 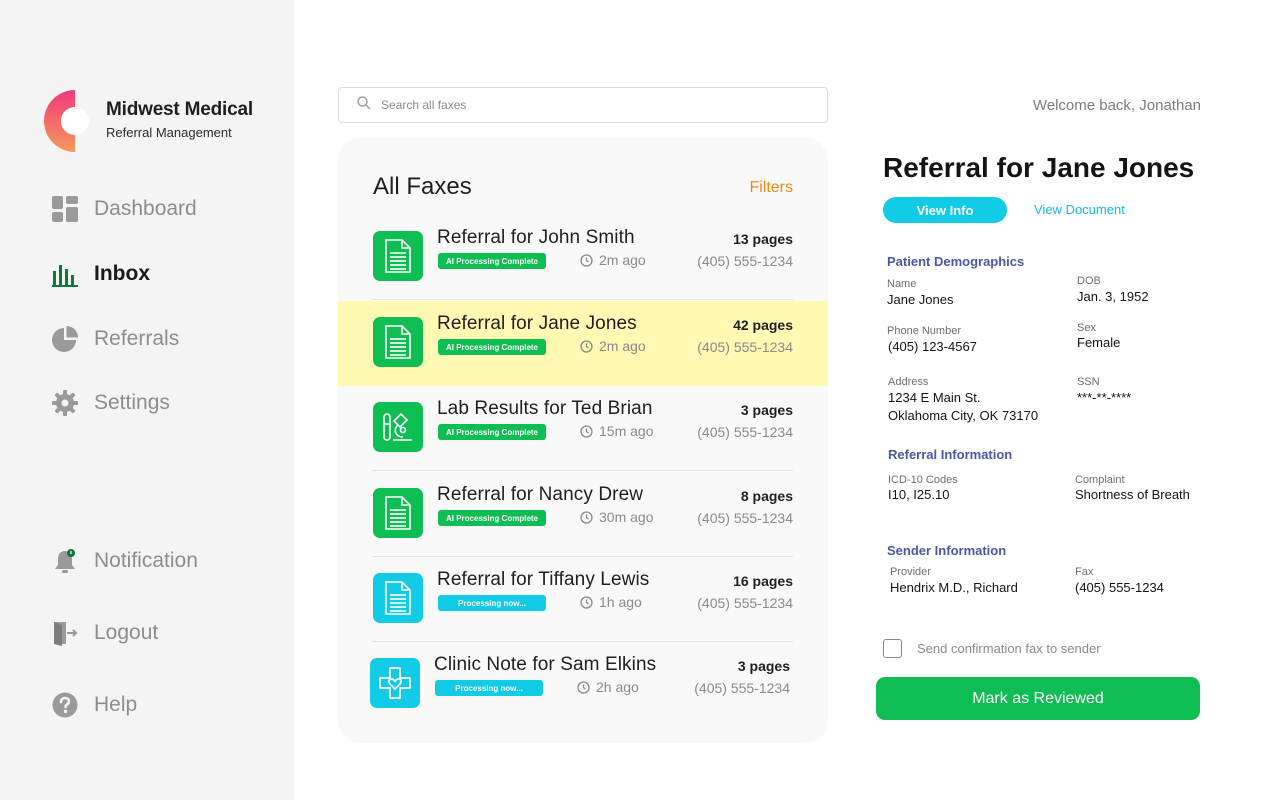 I want to click on confirm-fax-checkbox: Send confirmation fax to sender, so click(x=992, y=648).